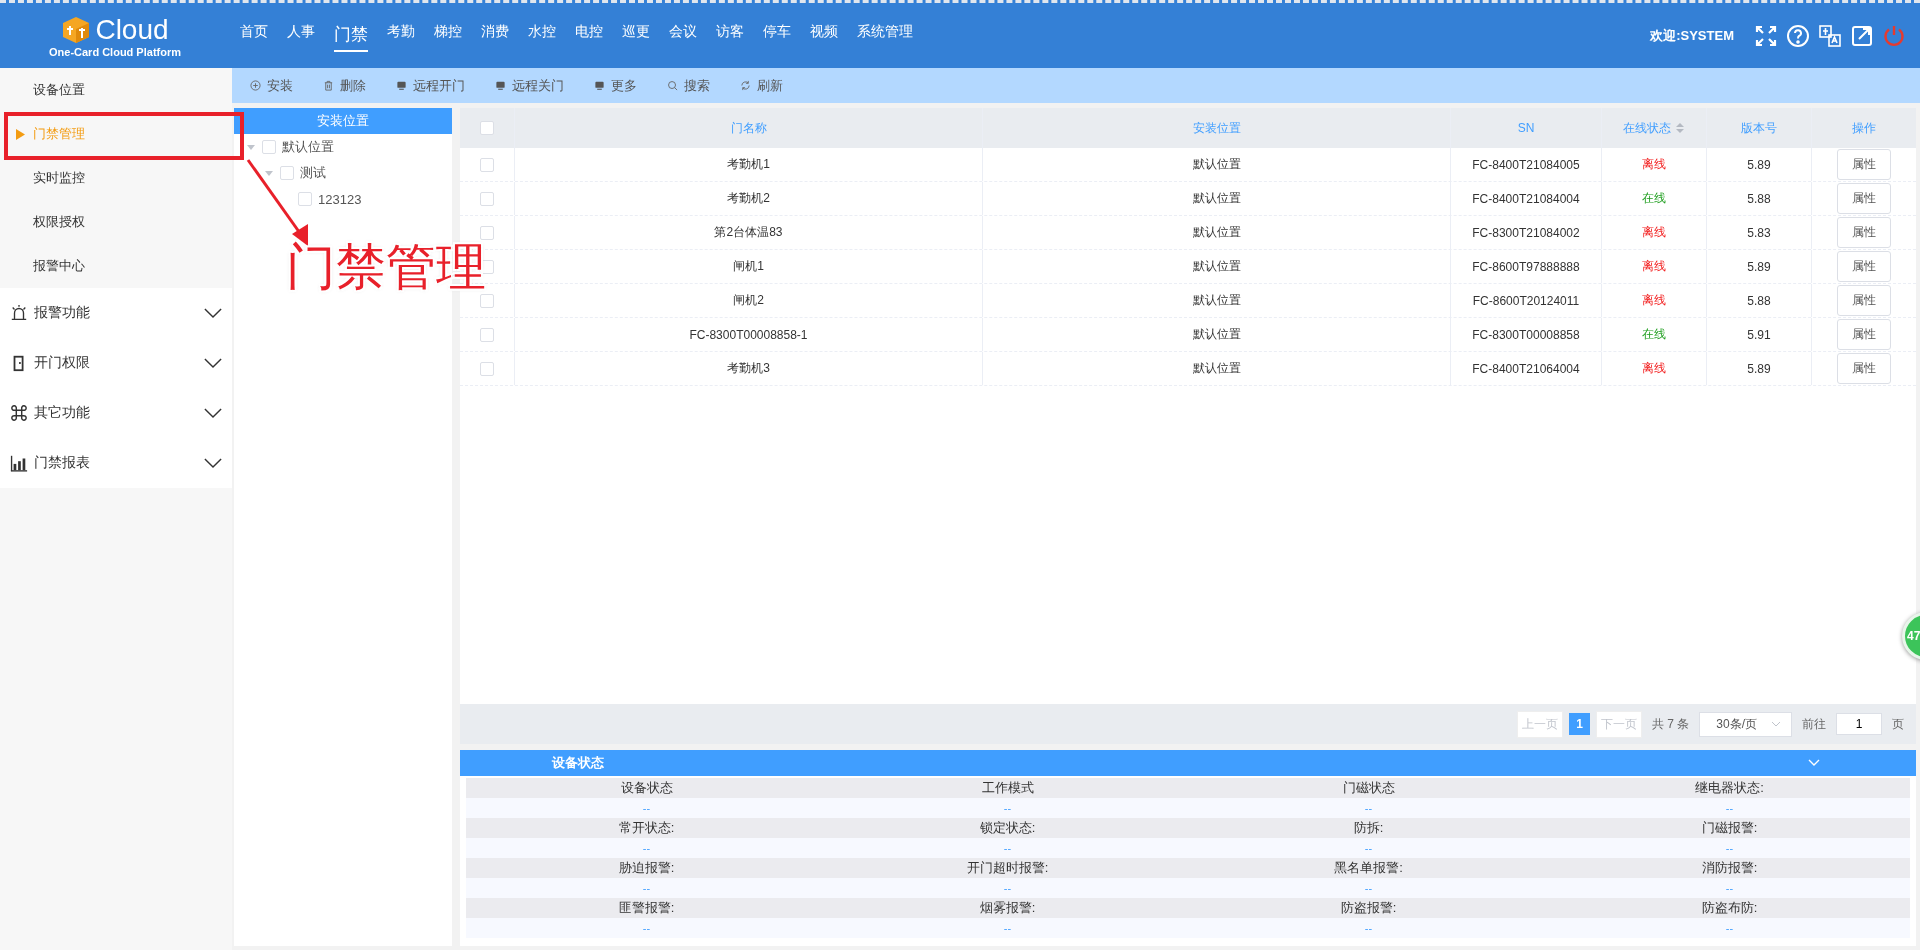 The height and width of the screenshot is (950, 1920). Describe the element at coordinates (1526, 334) in the screenshot. I see `table-cell: FC-8300T00008858` at that location.